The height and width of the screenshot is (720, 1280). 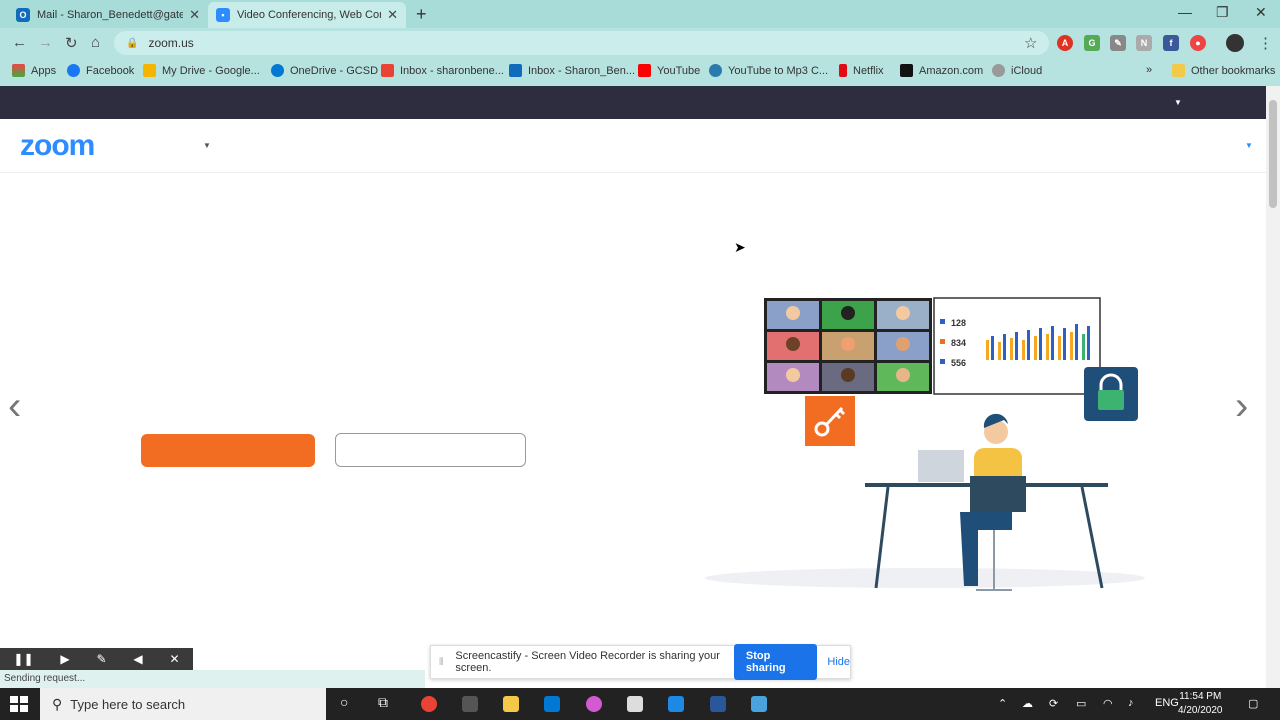 I want to click on bookmark-label: iCloud, so click(x=1027, y=70).